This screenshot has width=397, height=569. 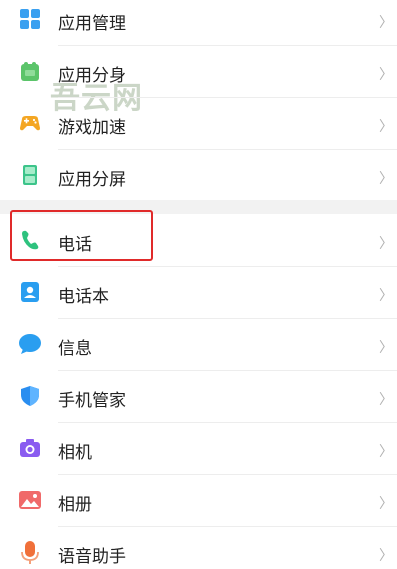 I want to click on settings-item-label: 相机, so click(x=75, y=453).